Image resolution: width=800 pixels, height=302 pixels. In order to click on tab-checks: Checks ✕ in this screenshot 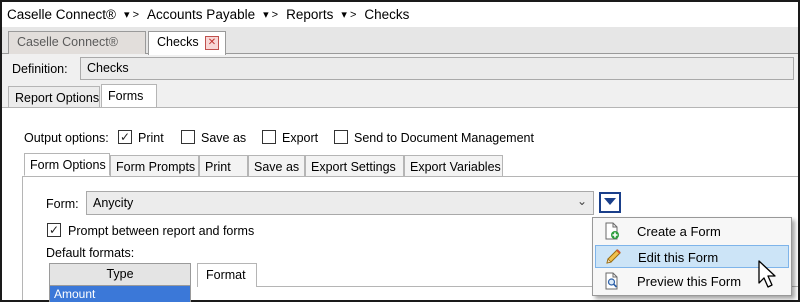, I will do `click(187, 43)`.